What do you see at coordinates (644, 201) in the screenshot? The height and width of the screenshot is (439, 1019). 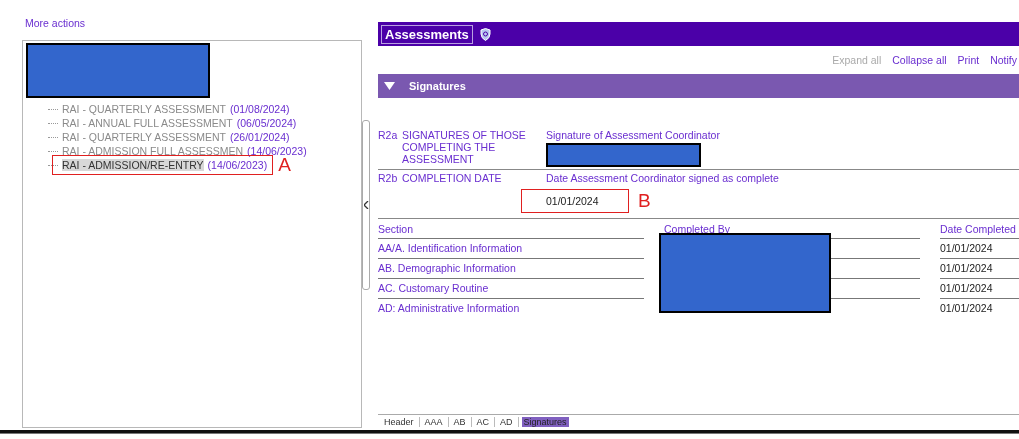 I see `annotation-label: B` at bounding box center [644, 201].